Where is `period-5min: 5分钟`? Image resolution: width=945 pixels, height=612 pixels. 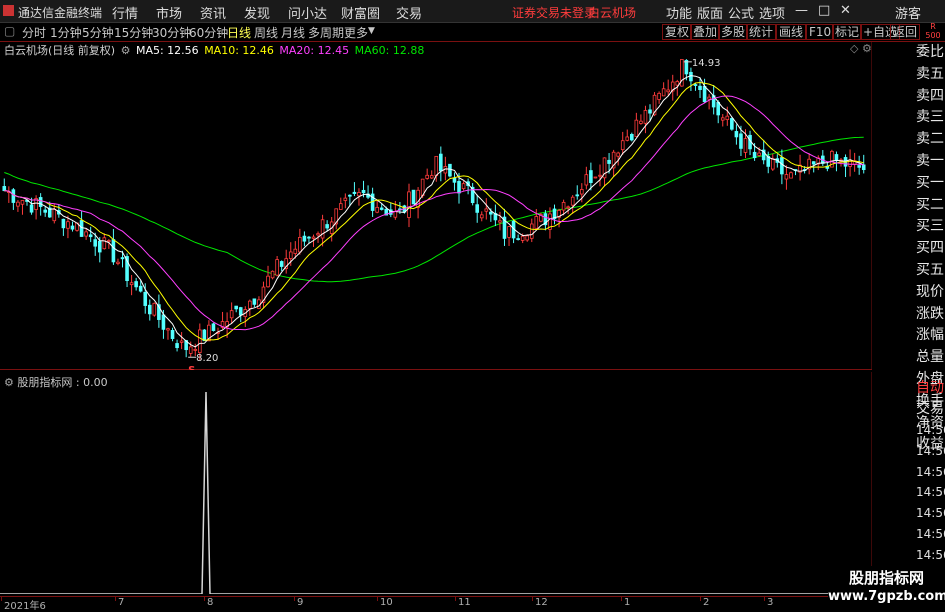
period-5min: 5分钟 is located at coordinates (98, 32).